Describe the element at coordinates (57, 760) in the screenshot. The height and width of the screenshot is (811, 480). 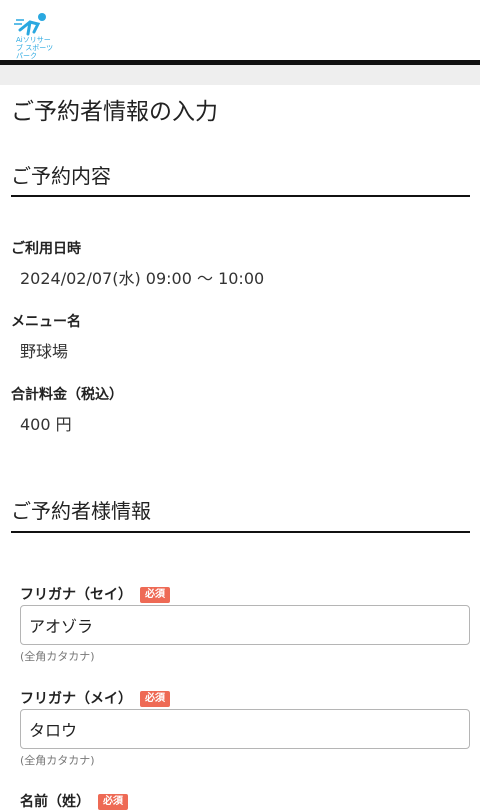
I see `kana-mei-hint: (全角カタカナ)` at that location.